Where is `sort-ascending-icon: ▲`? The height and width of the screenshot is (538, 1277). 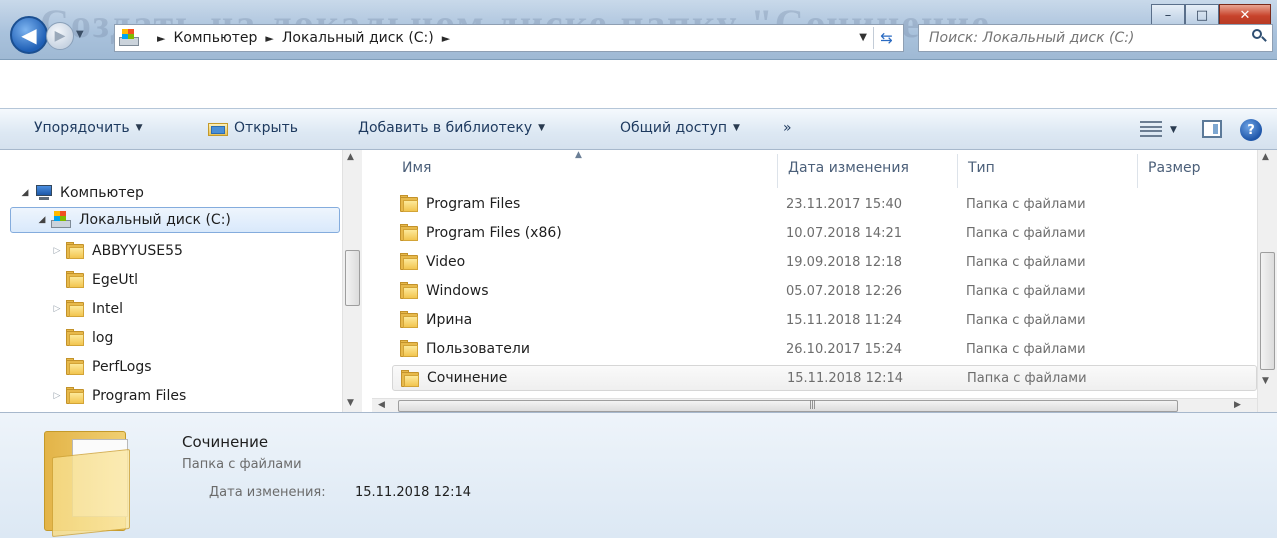
sort-ascending-icon: ▲ is located at coordinates (578, 155).